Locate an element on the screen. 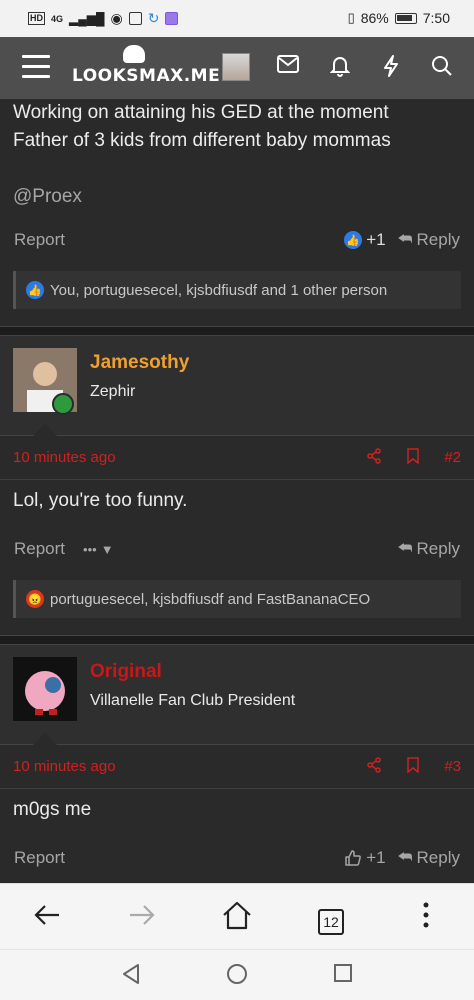 Image resolution: width=474 pixels, height=1000 pixels. more-dots: ••• is located at coordinates (90, 549).